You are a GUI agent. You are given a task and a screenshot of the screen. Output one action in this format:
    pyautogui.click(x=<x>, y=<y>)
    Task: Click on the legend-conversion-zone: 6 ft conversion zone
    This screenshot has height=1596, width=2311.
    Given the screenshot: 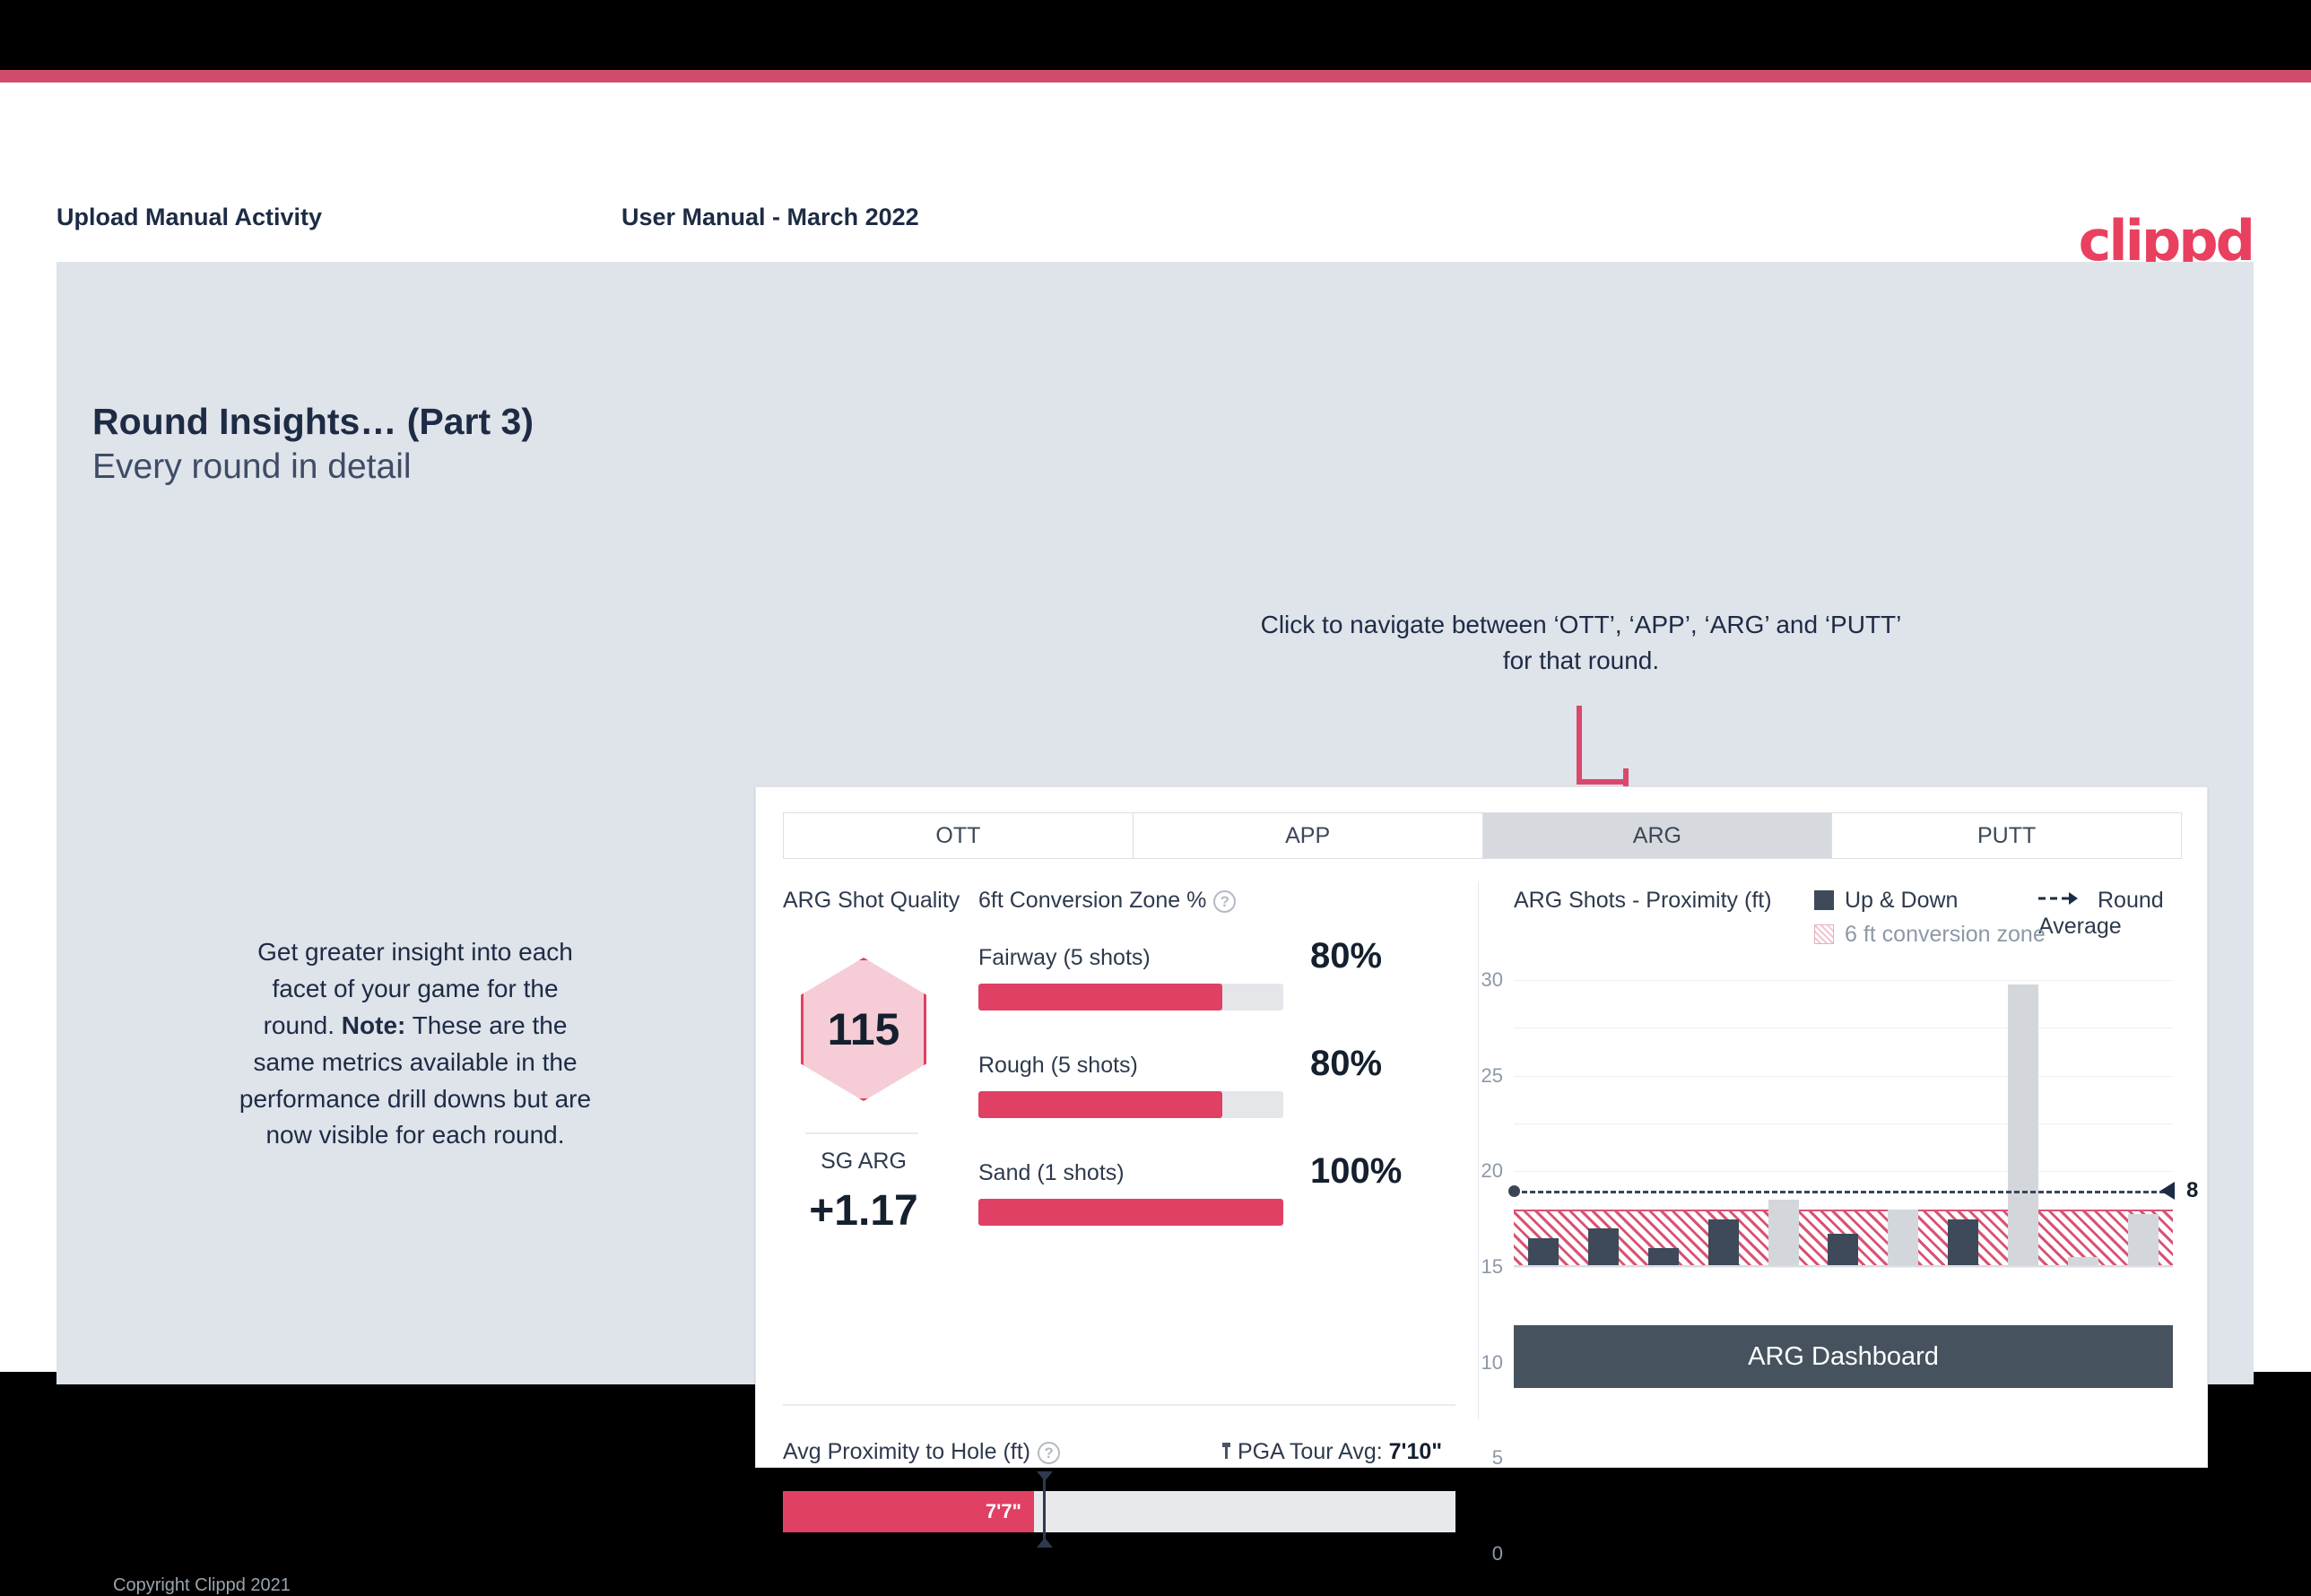 What is the action you would take?
    pyautogui.click(x=1930, y=935)
    